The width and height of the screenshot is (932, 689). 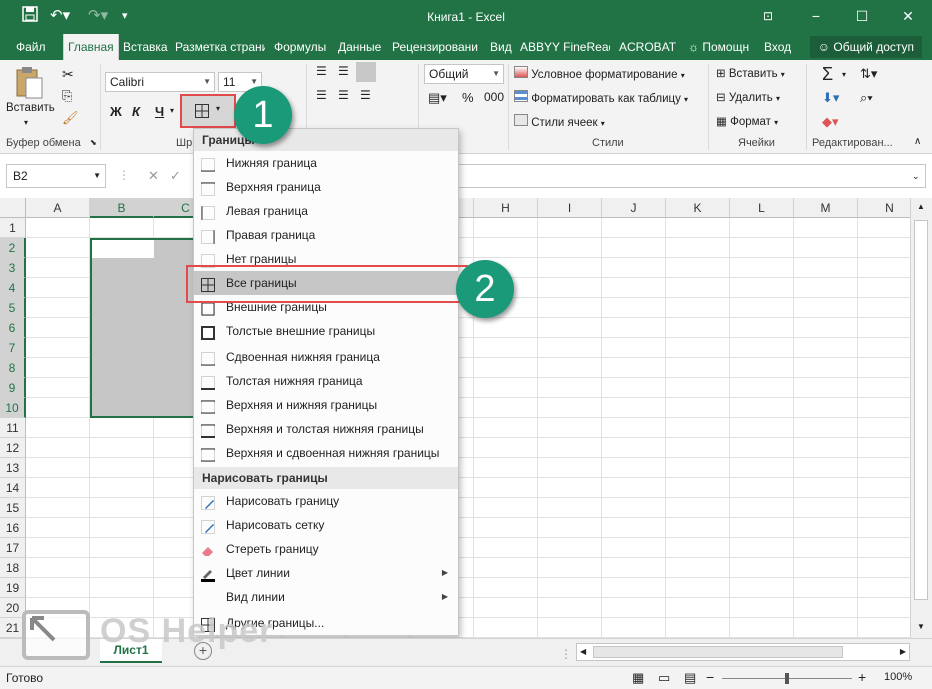 What do you see at coordinates (30, 108) in the screenshot?
I see `paste-button: Вставить` at bounding box center [30, 108].